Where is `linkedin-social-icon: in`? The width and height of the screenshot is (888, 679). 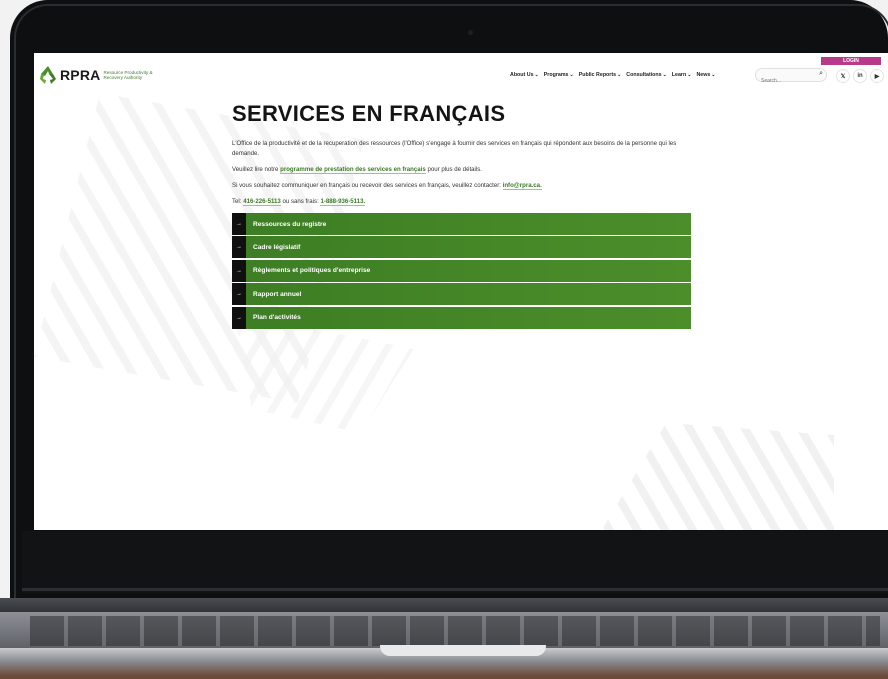
linkedin-social-icon: in is located at coordinates (860, 76).